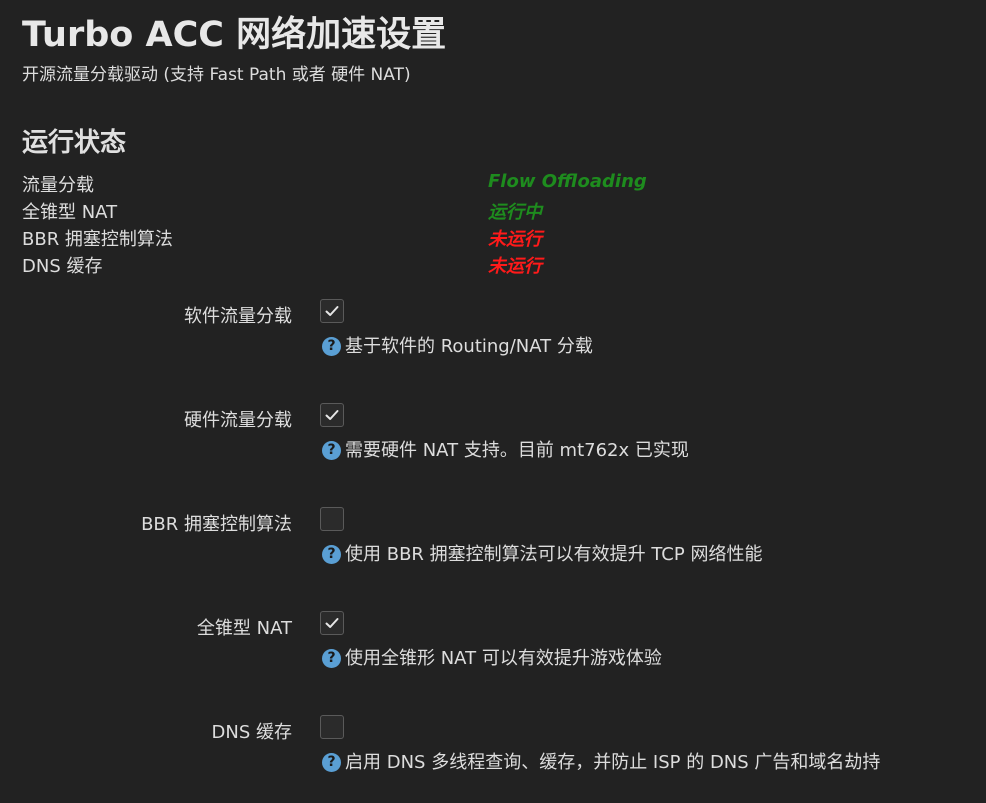  I want to click on status-section-title: 运行状态, so click(74, 143).